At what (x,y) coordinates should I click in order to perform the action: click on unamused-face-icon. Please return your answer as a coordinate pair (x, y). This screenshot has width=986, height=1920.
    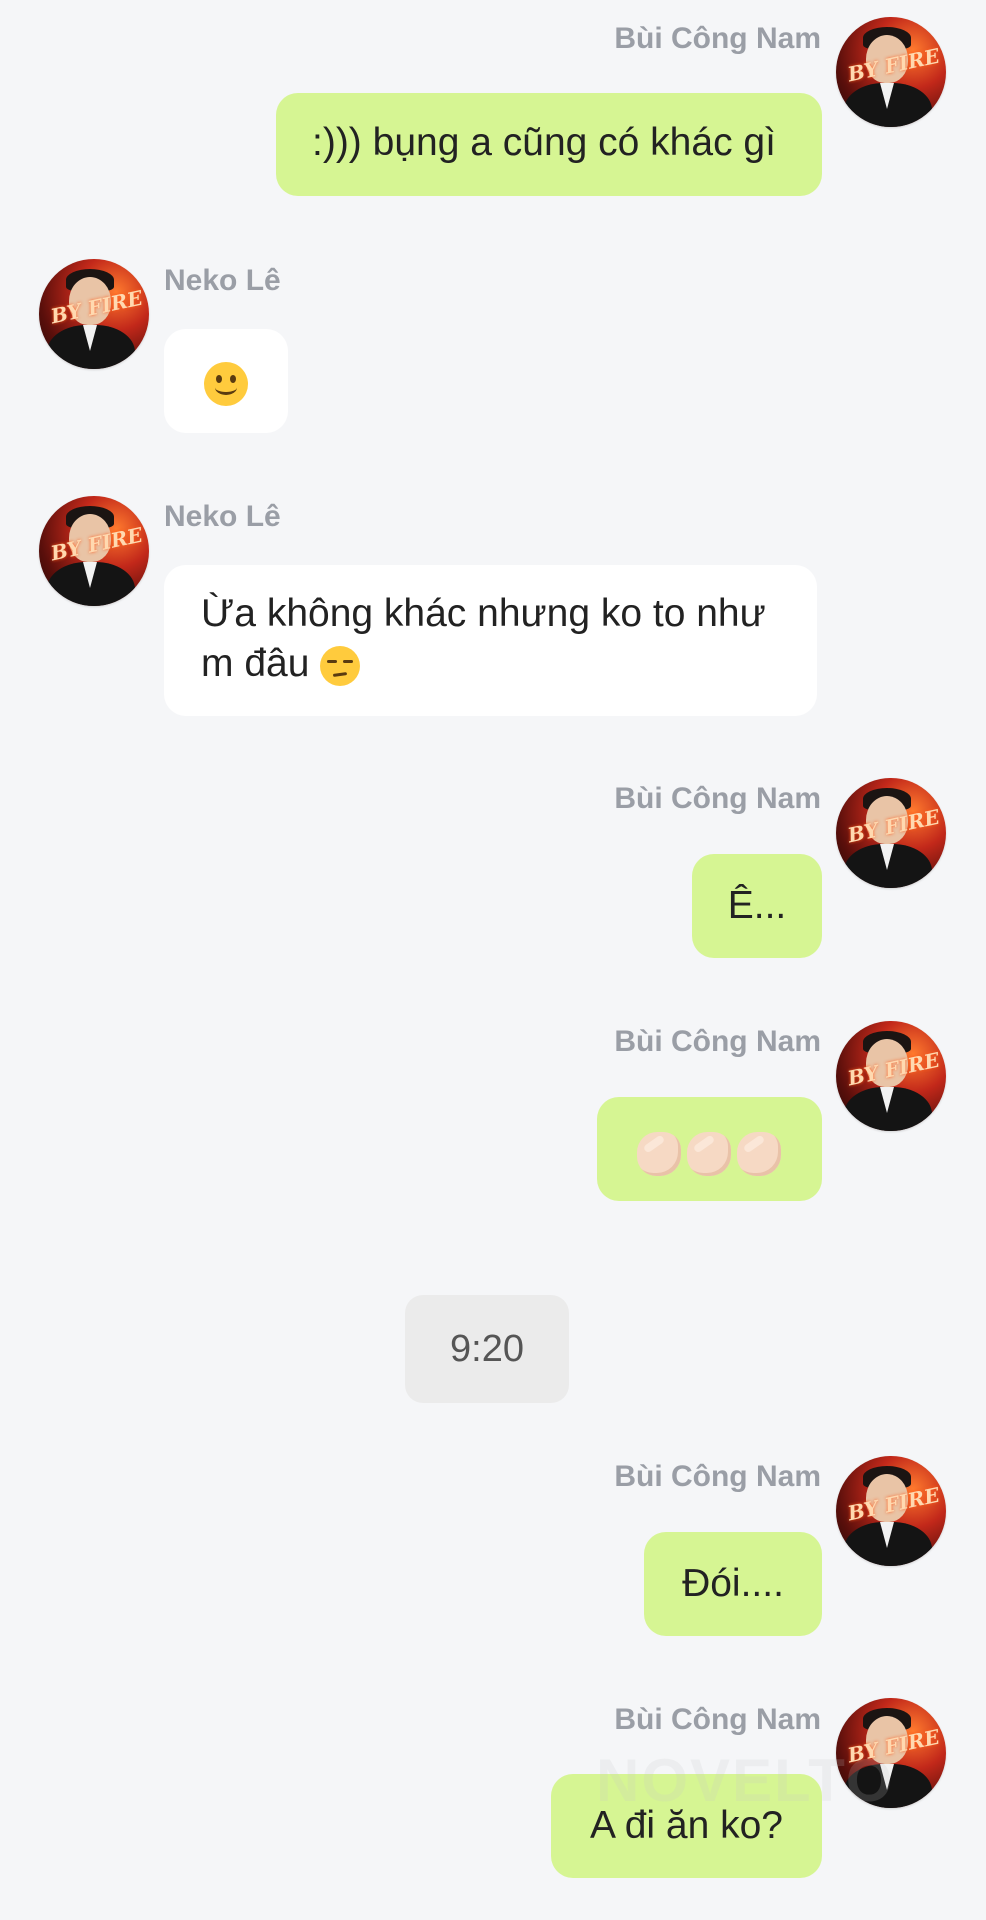
    Looking at the image, I should click on (340, 665).